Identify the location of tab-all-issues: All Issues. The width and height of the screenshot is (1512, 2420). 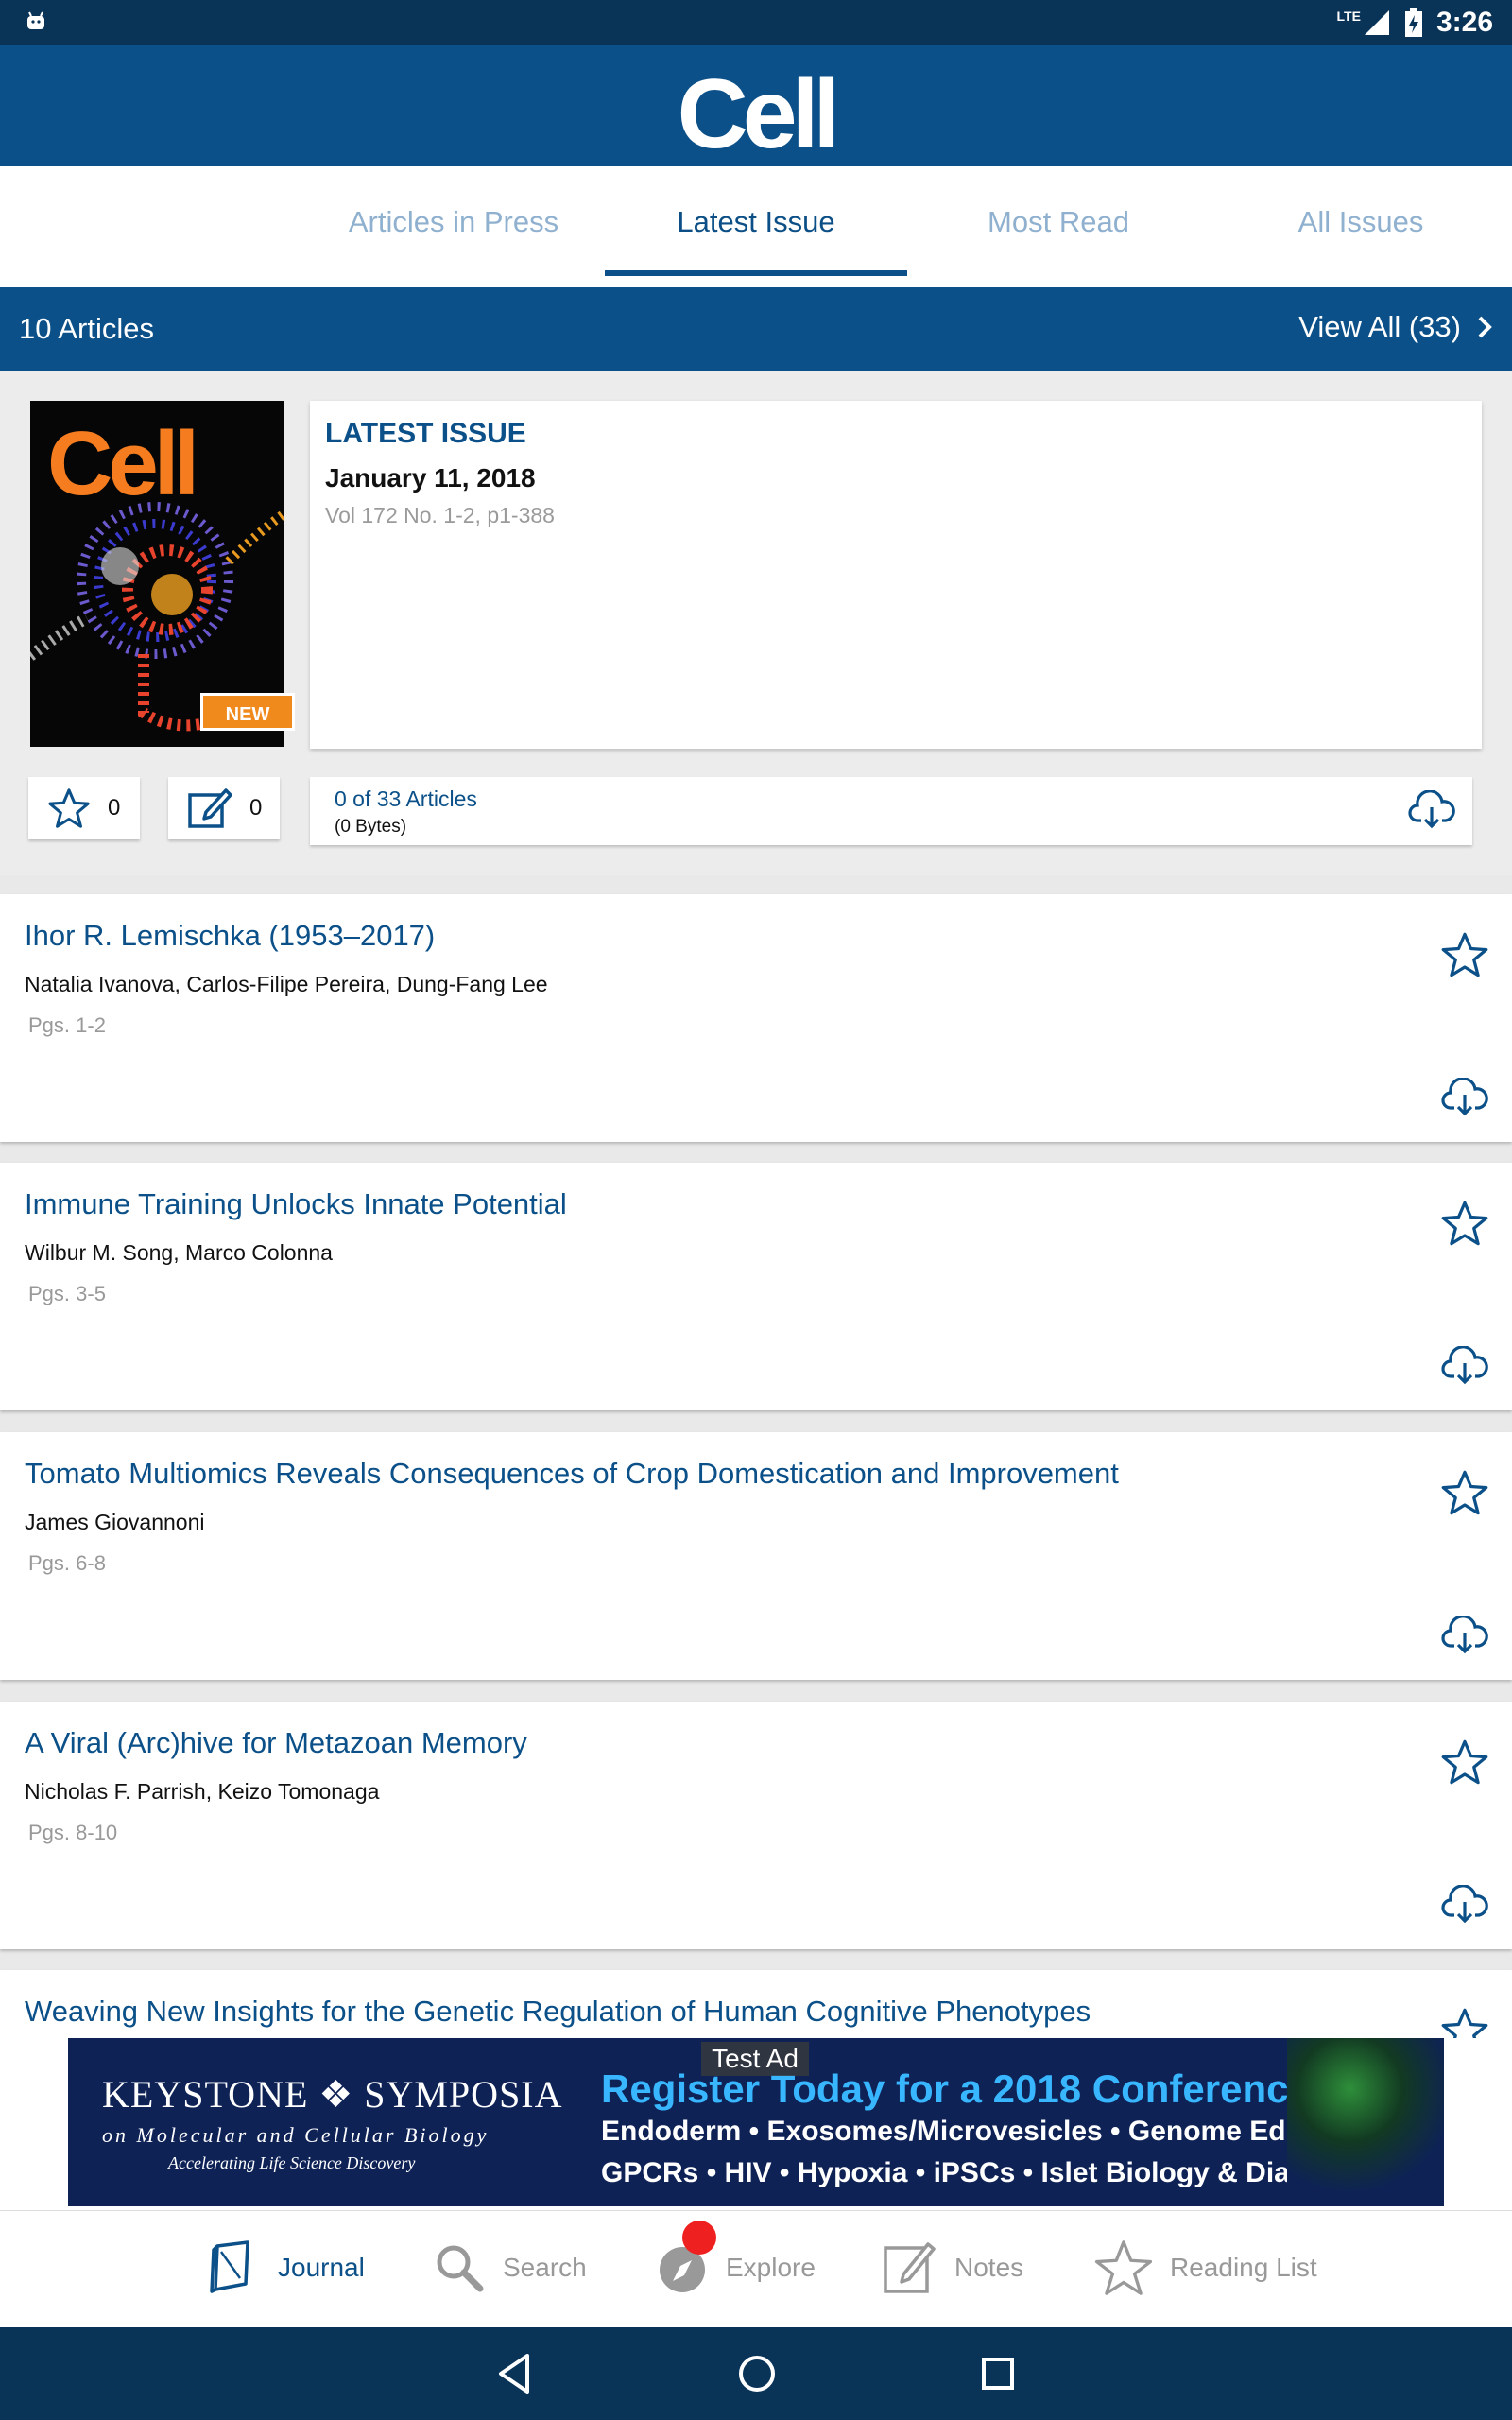
(1361, 226).